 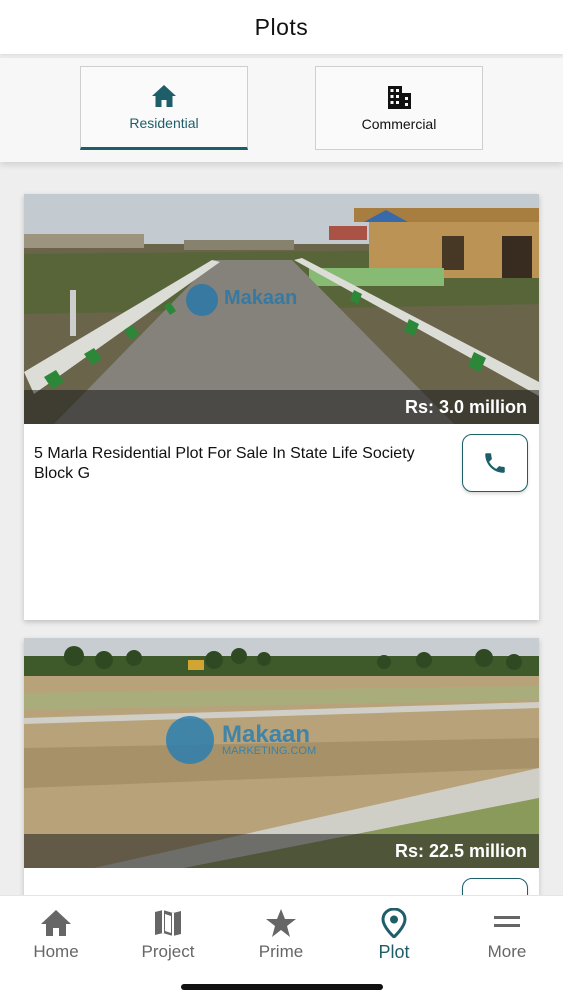 I want to click on nav-more: More, so click(x=507, y=938).